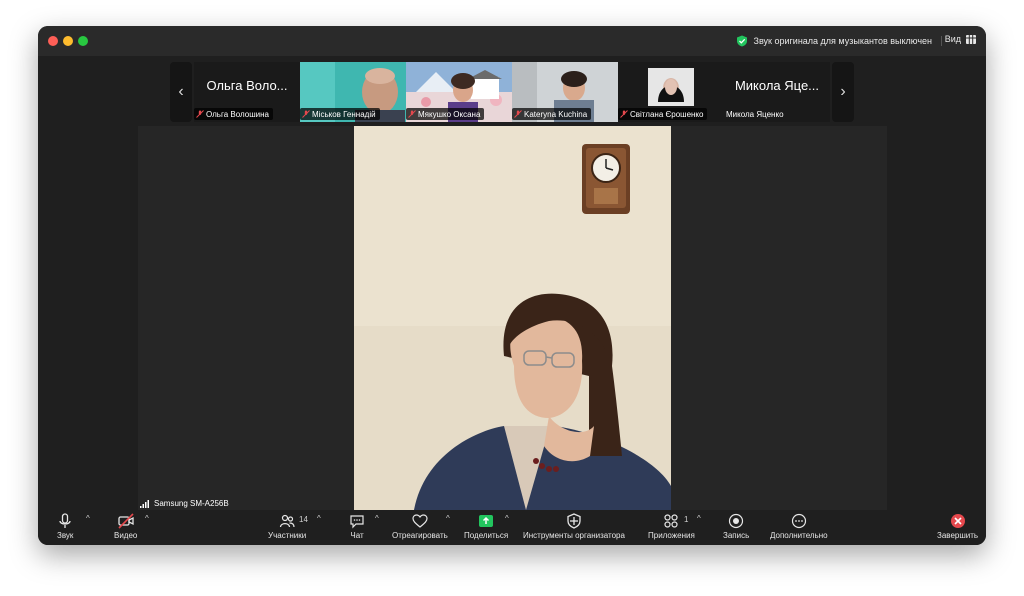 The image size is (1024, 596). Describe the element at coordinates (941, 41) in the screenshot. I see `divider` at that location.